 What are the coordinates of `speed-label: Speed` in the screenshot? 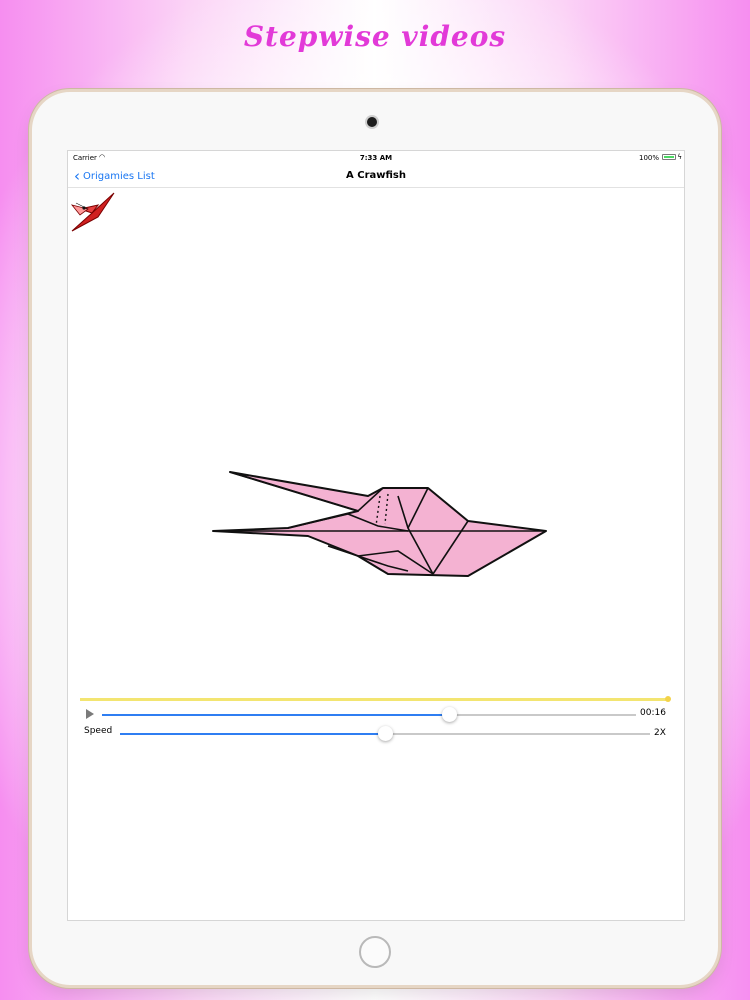 It's located at (98, 731).